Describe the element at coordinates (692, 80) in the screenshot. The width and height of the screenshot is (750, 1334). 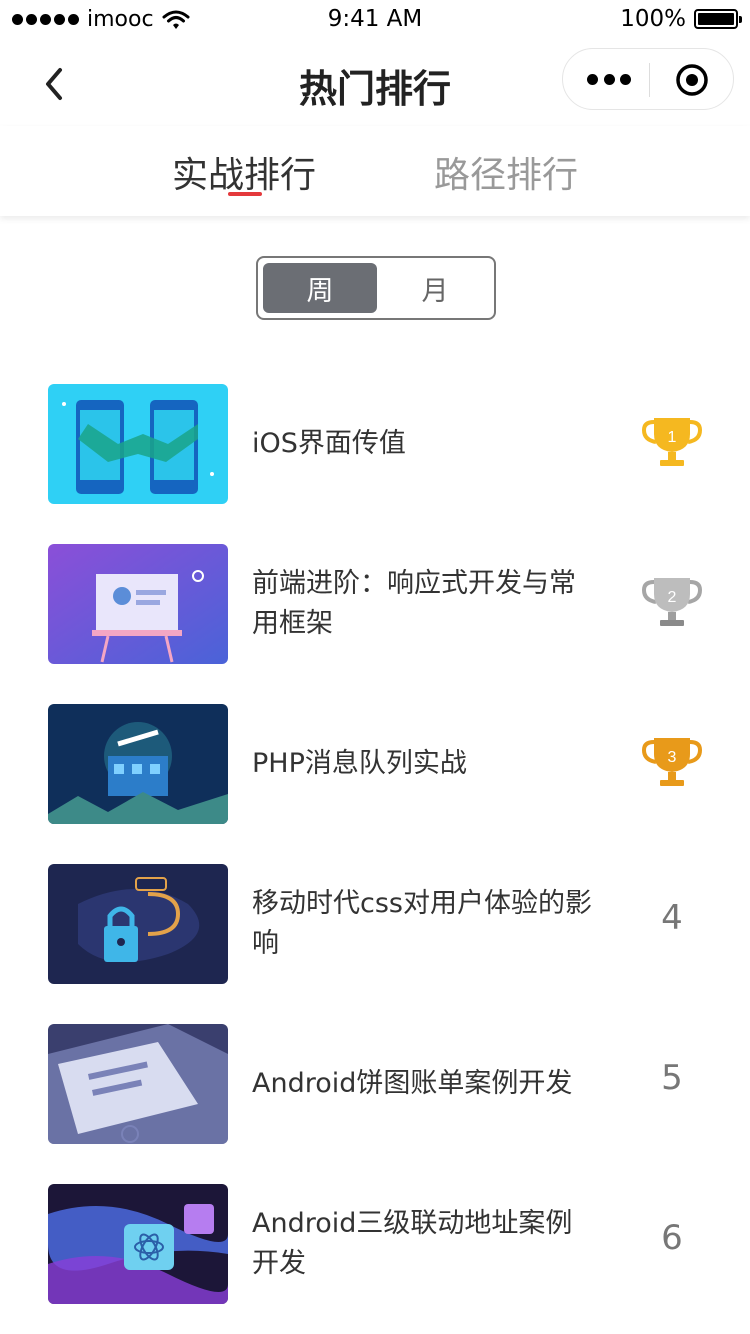
I see `target-icon` at that location.